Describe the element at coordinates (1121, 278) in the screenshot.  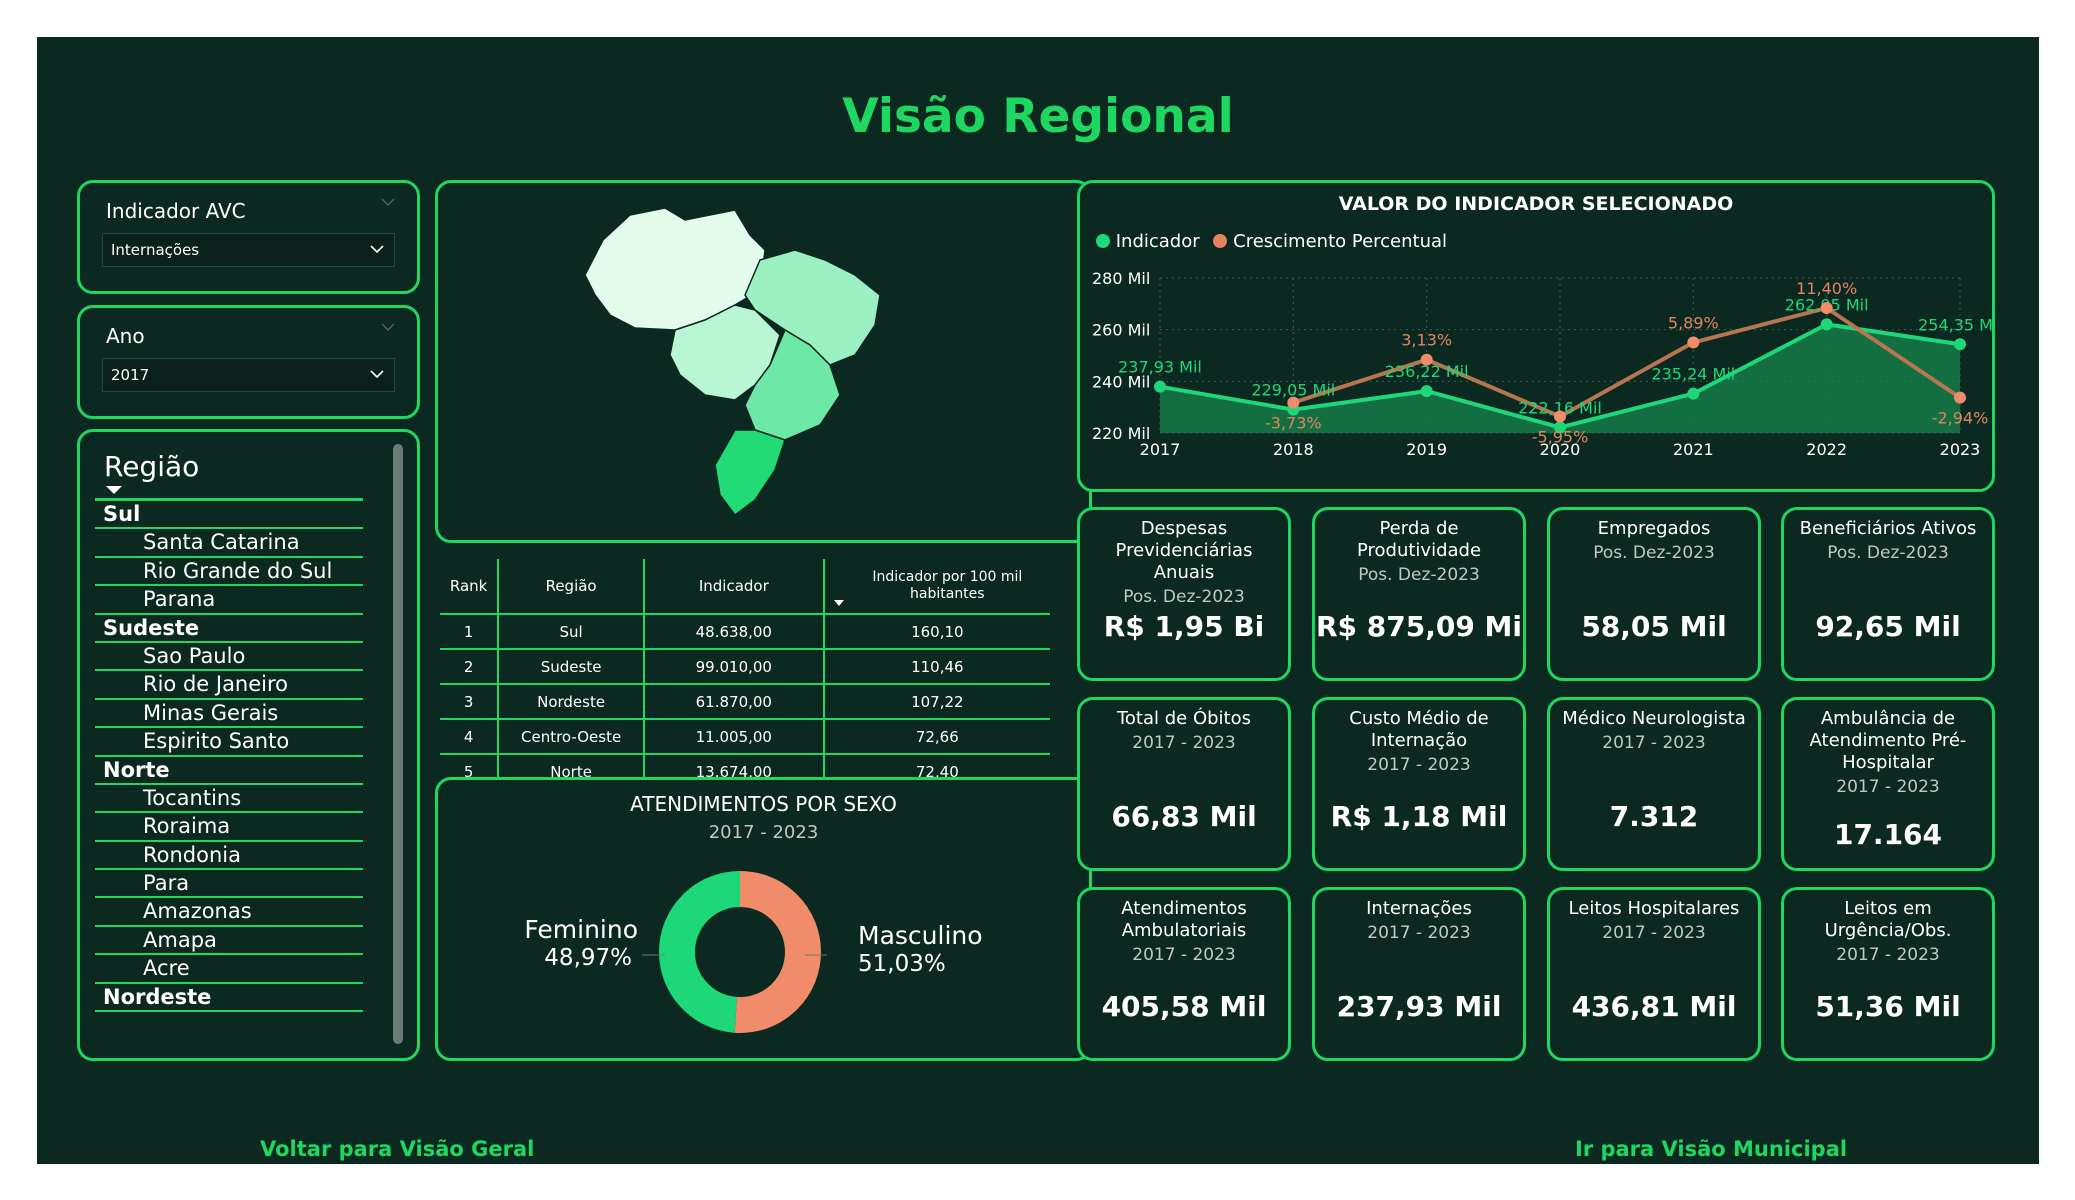
I see `y-tick-label: 280 Mil` at that location.